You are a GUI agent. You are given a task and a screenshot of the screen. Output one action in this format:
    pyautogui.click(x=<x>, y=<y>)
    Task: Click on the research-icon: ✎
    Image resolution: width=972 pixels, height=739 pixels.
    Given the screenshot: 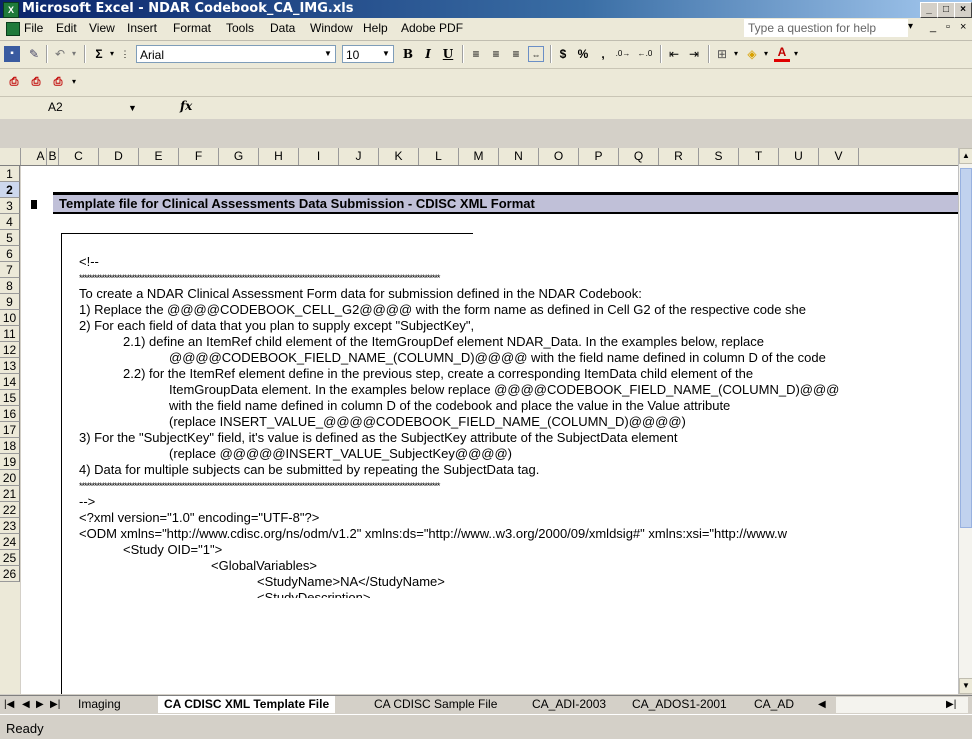 What is the action you would take?
    pyautogui.click(x=34, y=54)
    